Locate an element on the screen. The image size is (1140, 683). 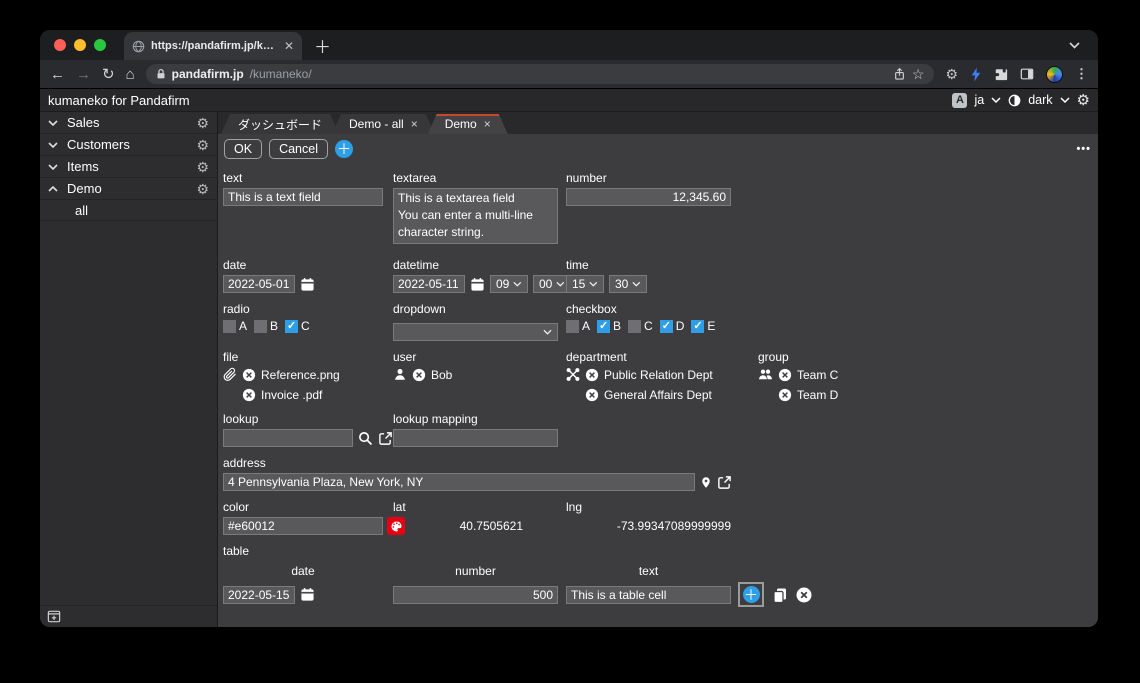
add-app-icon is located at coordinates (54, 616).